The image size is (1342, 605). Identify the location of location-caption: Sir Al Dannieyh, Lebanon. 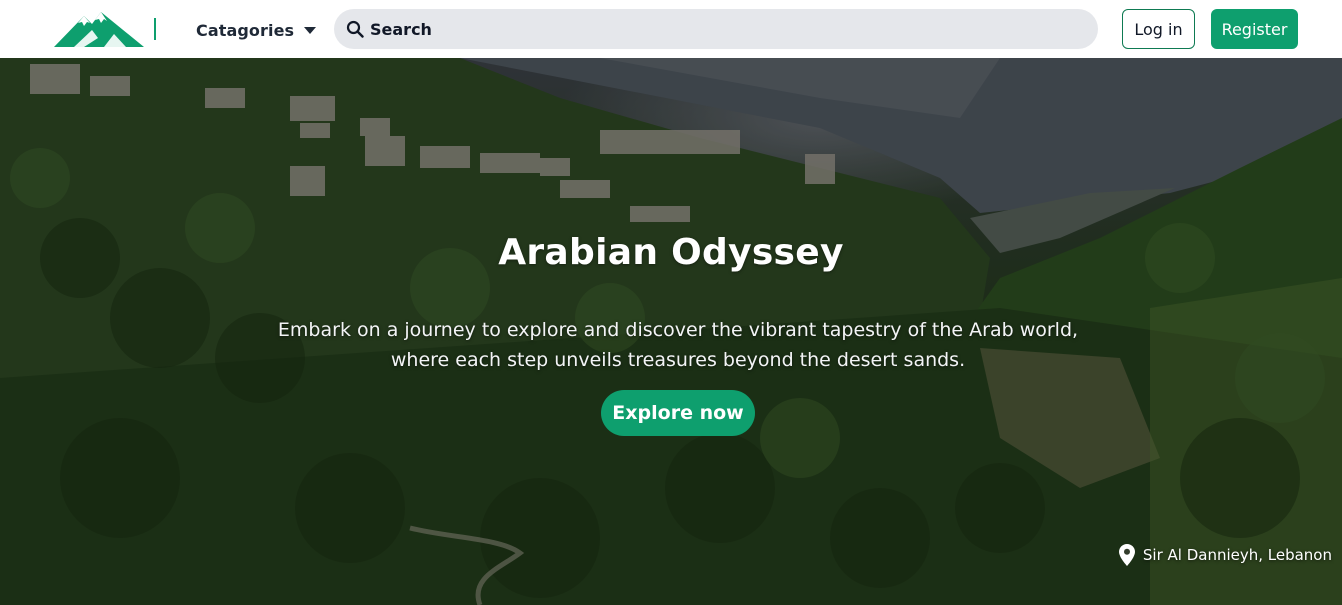
(1225, 555).